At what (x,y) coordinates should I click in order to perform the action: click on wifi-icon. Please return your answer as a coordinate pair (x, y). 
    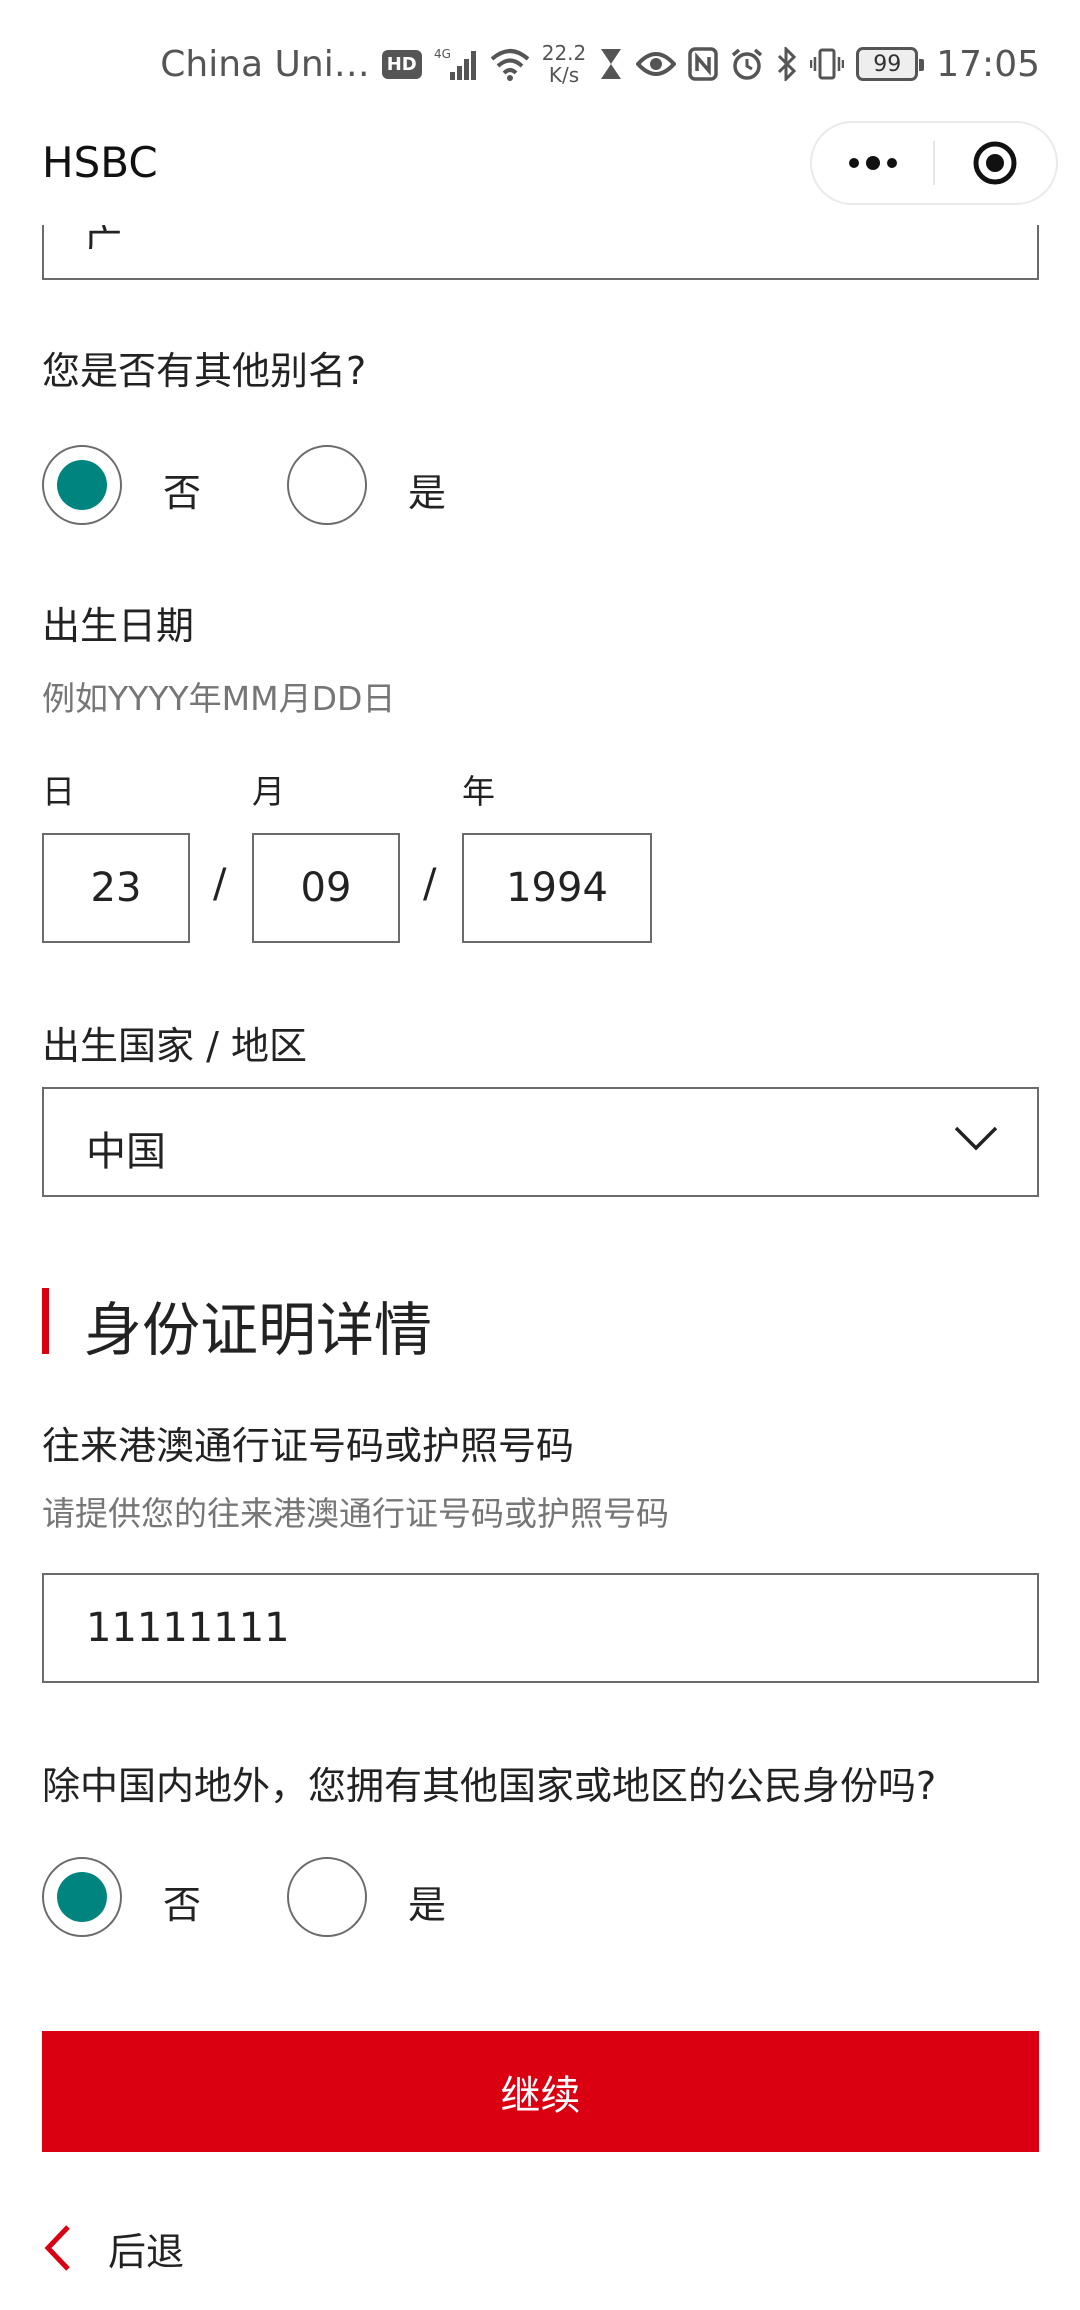
    Looking at the image, I should click on (510, 64).